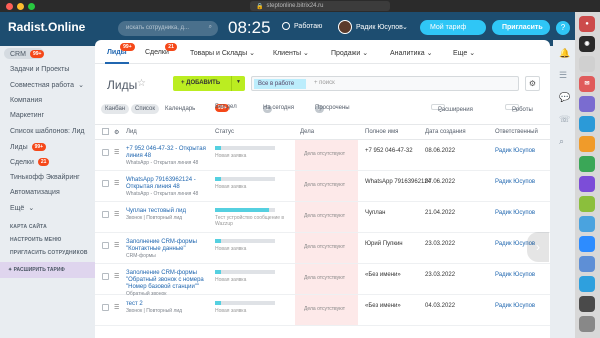  Describe the element at coordinates (105, 131) in the screenshot. I see `select-all-checkbox` at that location.